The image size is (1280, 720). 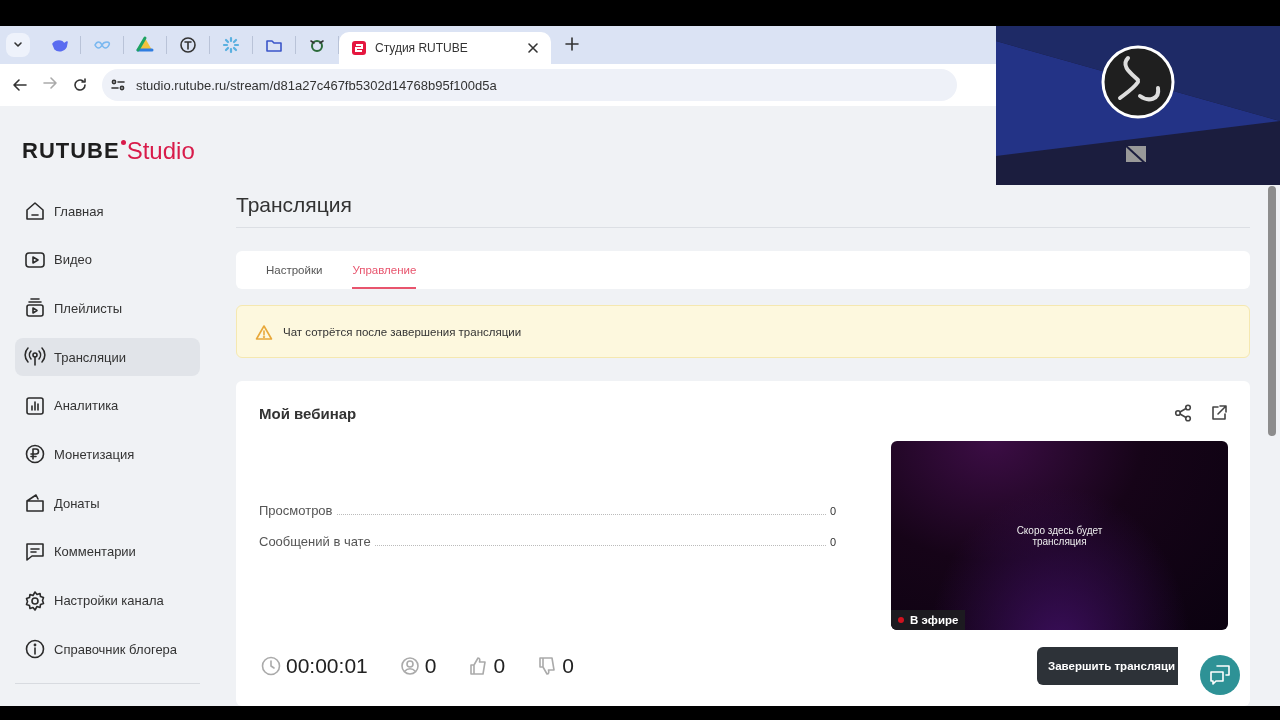 What do you see at coordinates (107, 211) in the screenshot?
I see `sidebar-item: Главная` at bounding box center [107, 211].